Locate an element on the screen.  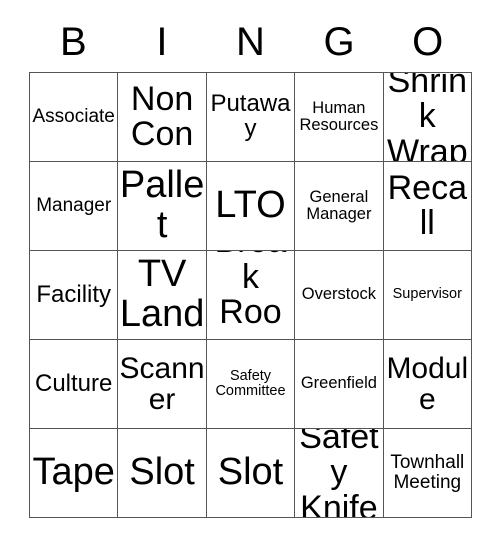
bingo-cell-label: Facility is located at coordinates (74, 294).